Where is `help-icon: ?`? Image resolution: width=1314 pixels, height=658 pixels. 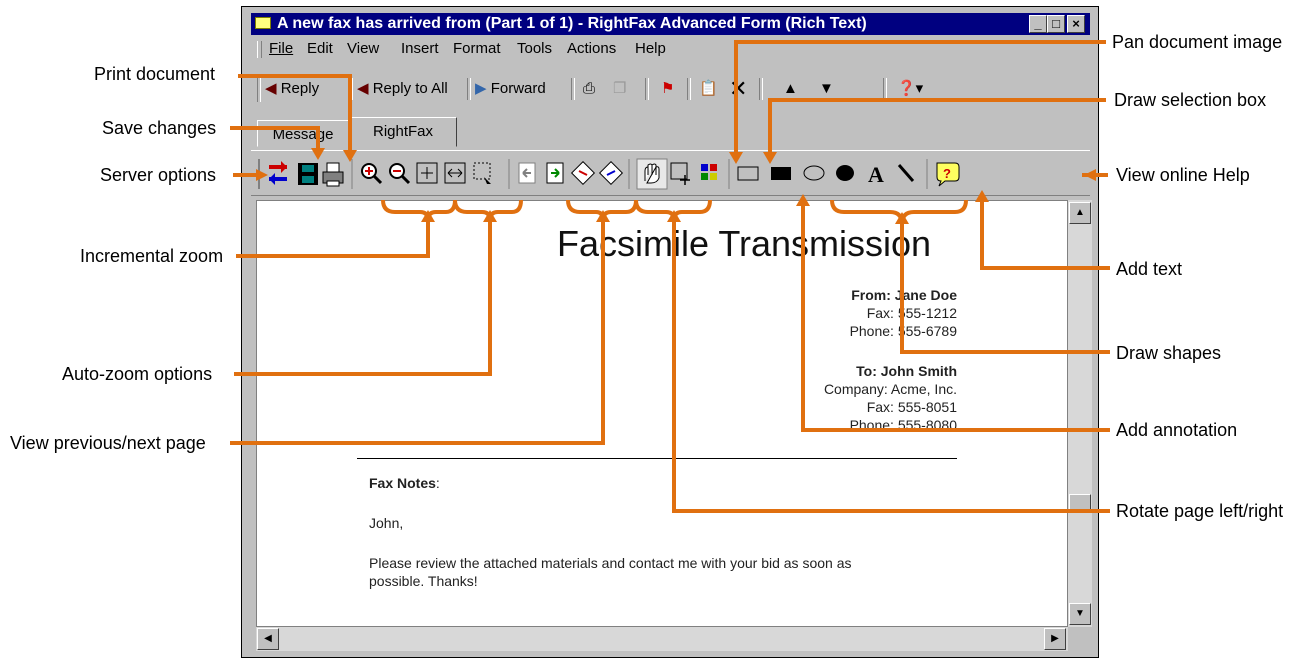
help-icon: ? is located at coordinates (948, 174).